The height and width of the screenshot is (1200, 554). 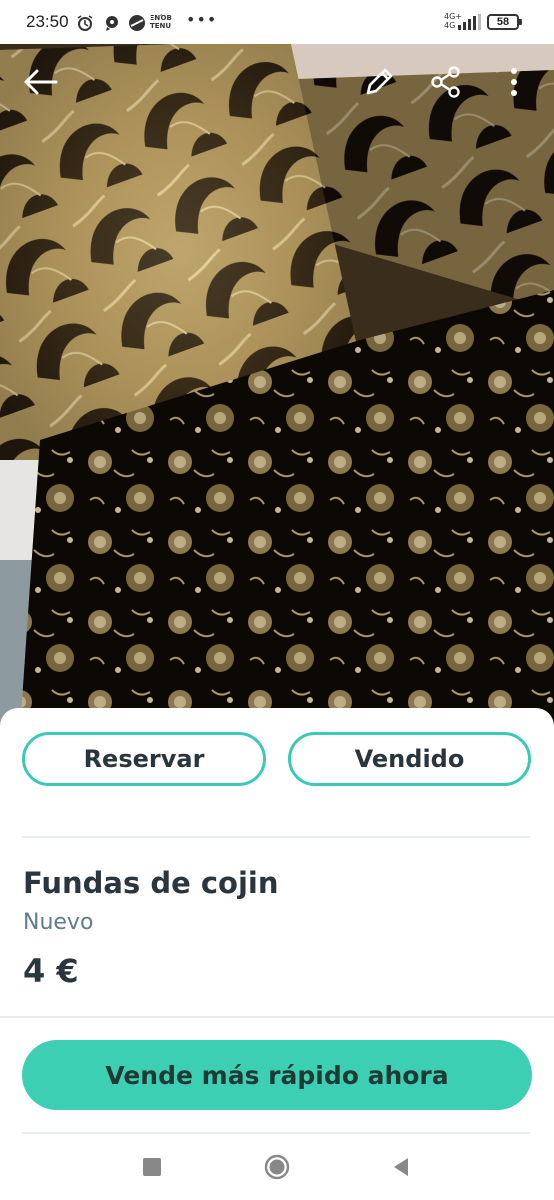 I want to click on square-icon, so click(x=152, y=1169).